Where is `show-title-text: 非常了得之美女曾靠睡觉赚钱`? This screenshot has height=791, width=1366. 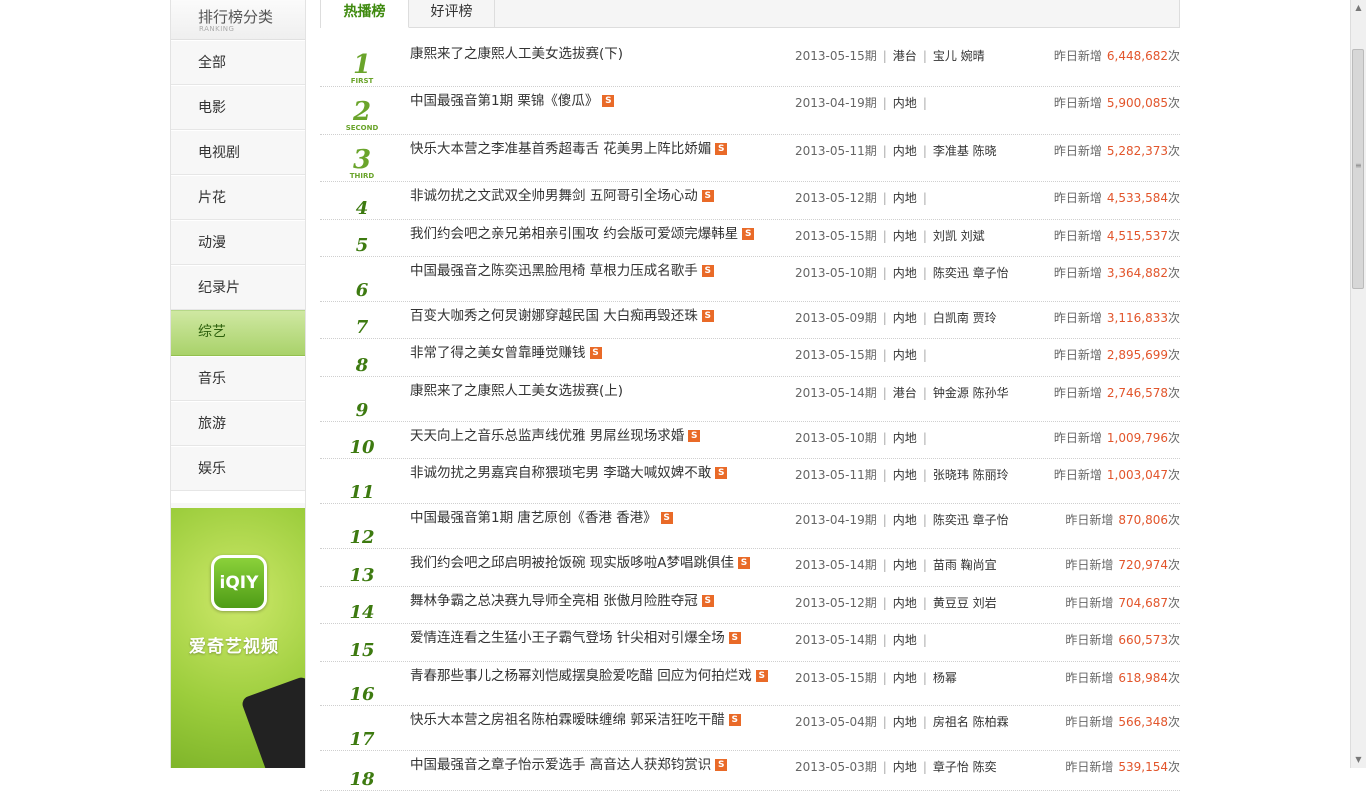 show-title-text: 非常了得之美女曾靠睡觉赚钱 is located at coordinates (498, 353).